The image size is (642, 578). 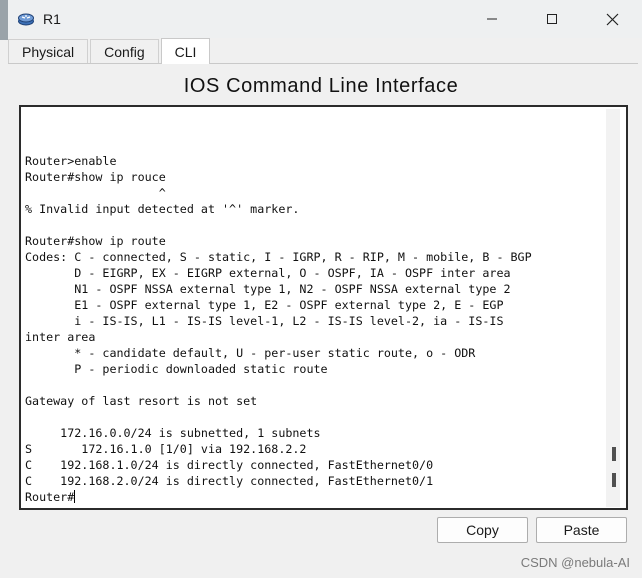 I want to click on tab-cli: CLI, so click(x=185, y=51).